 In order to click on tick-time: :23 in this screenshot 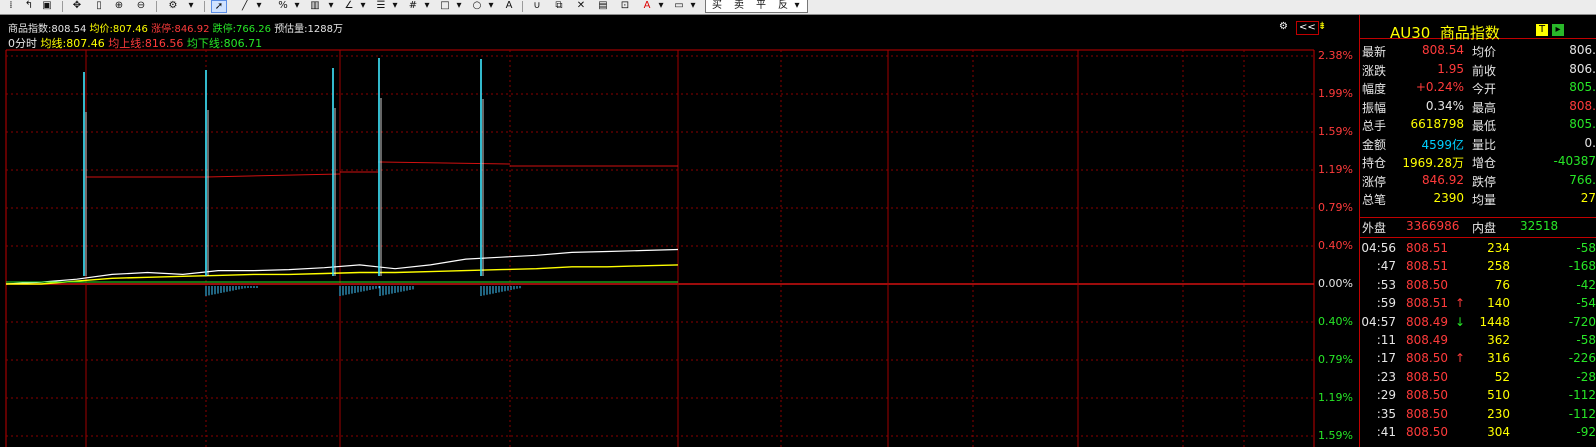, I will do `click(1386, 376)`.